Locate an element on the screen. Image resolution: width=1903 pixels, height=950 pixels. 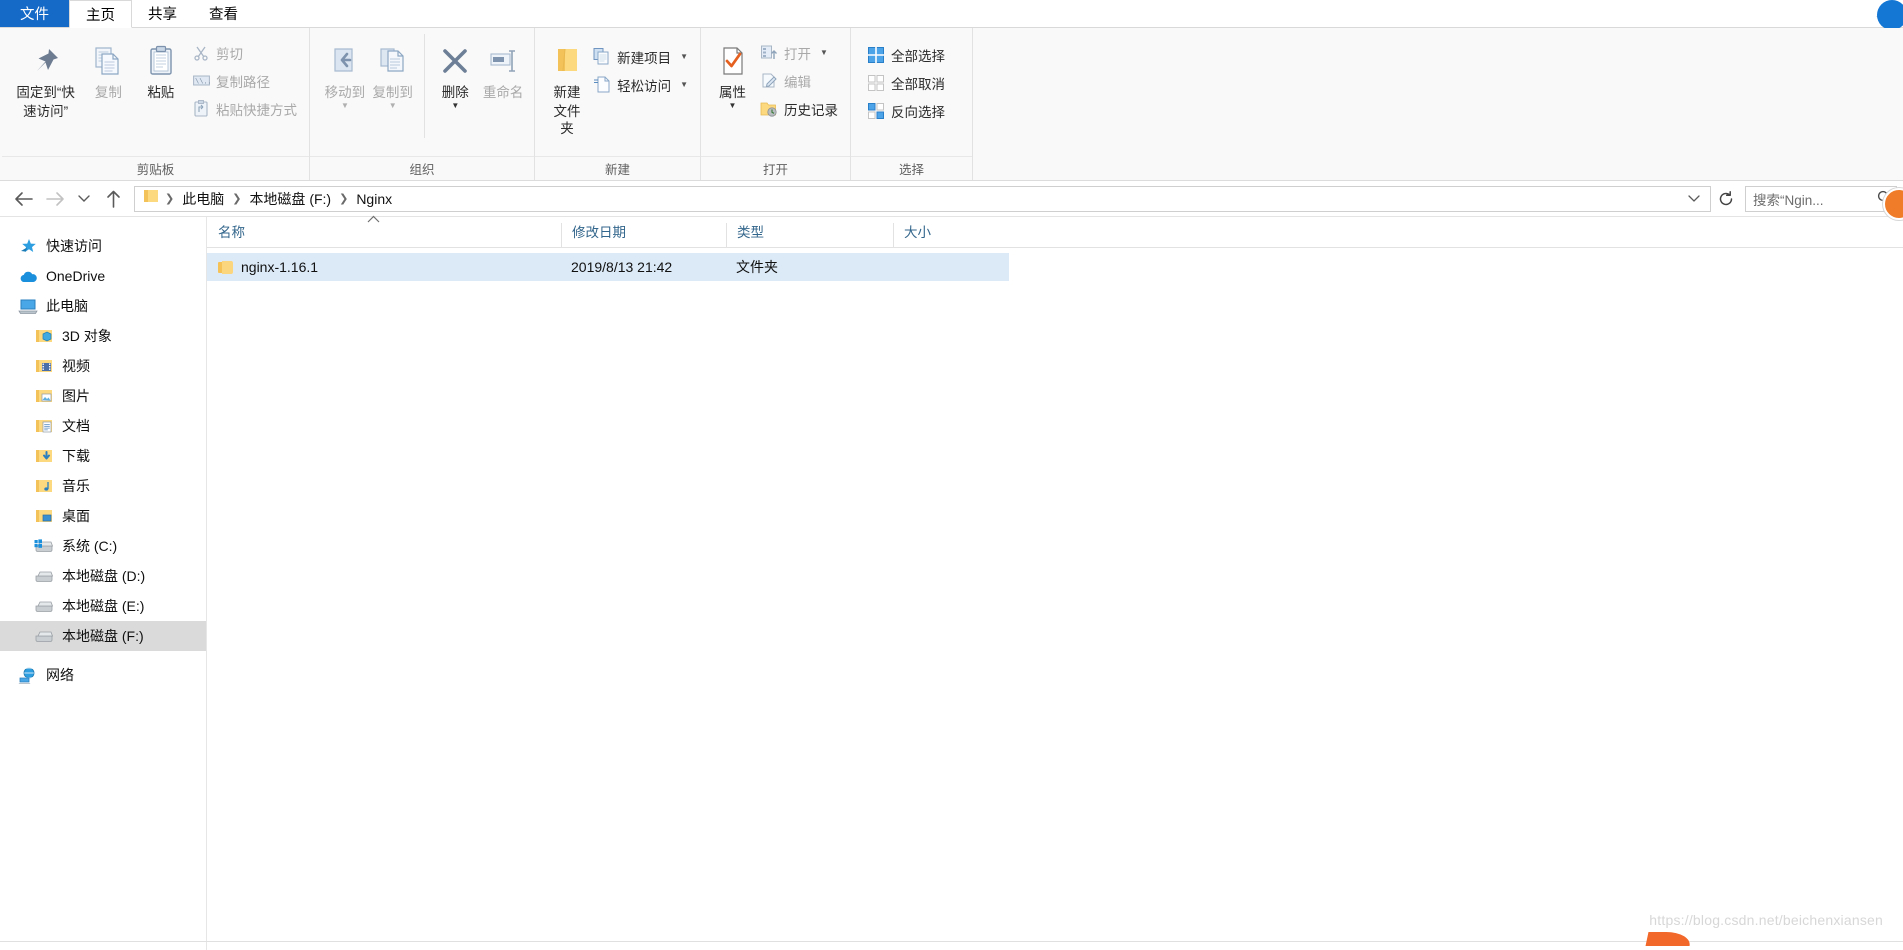
ribbon-group-label-organize: 组织 is located at coordinates (422, 168).